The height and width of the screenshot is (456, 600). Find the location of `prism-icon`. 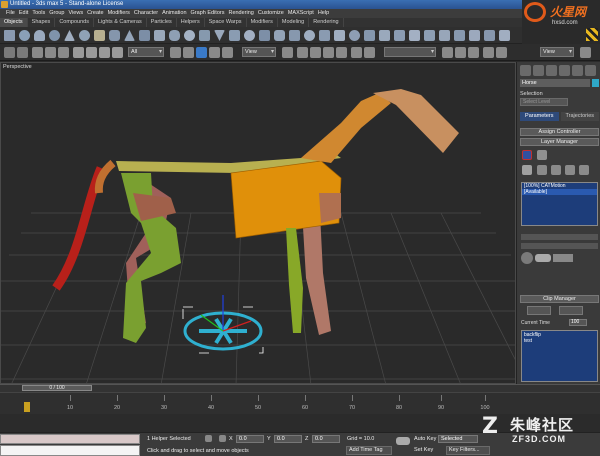

prism-icon is located at coordinates (294, 35).